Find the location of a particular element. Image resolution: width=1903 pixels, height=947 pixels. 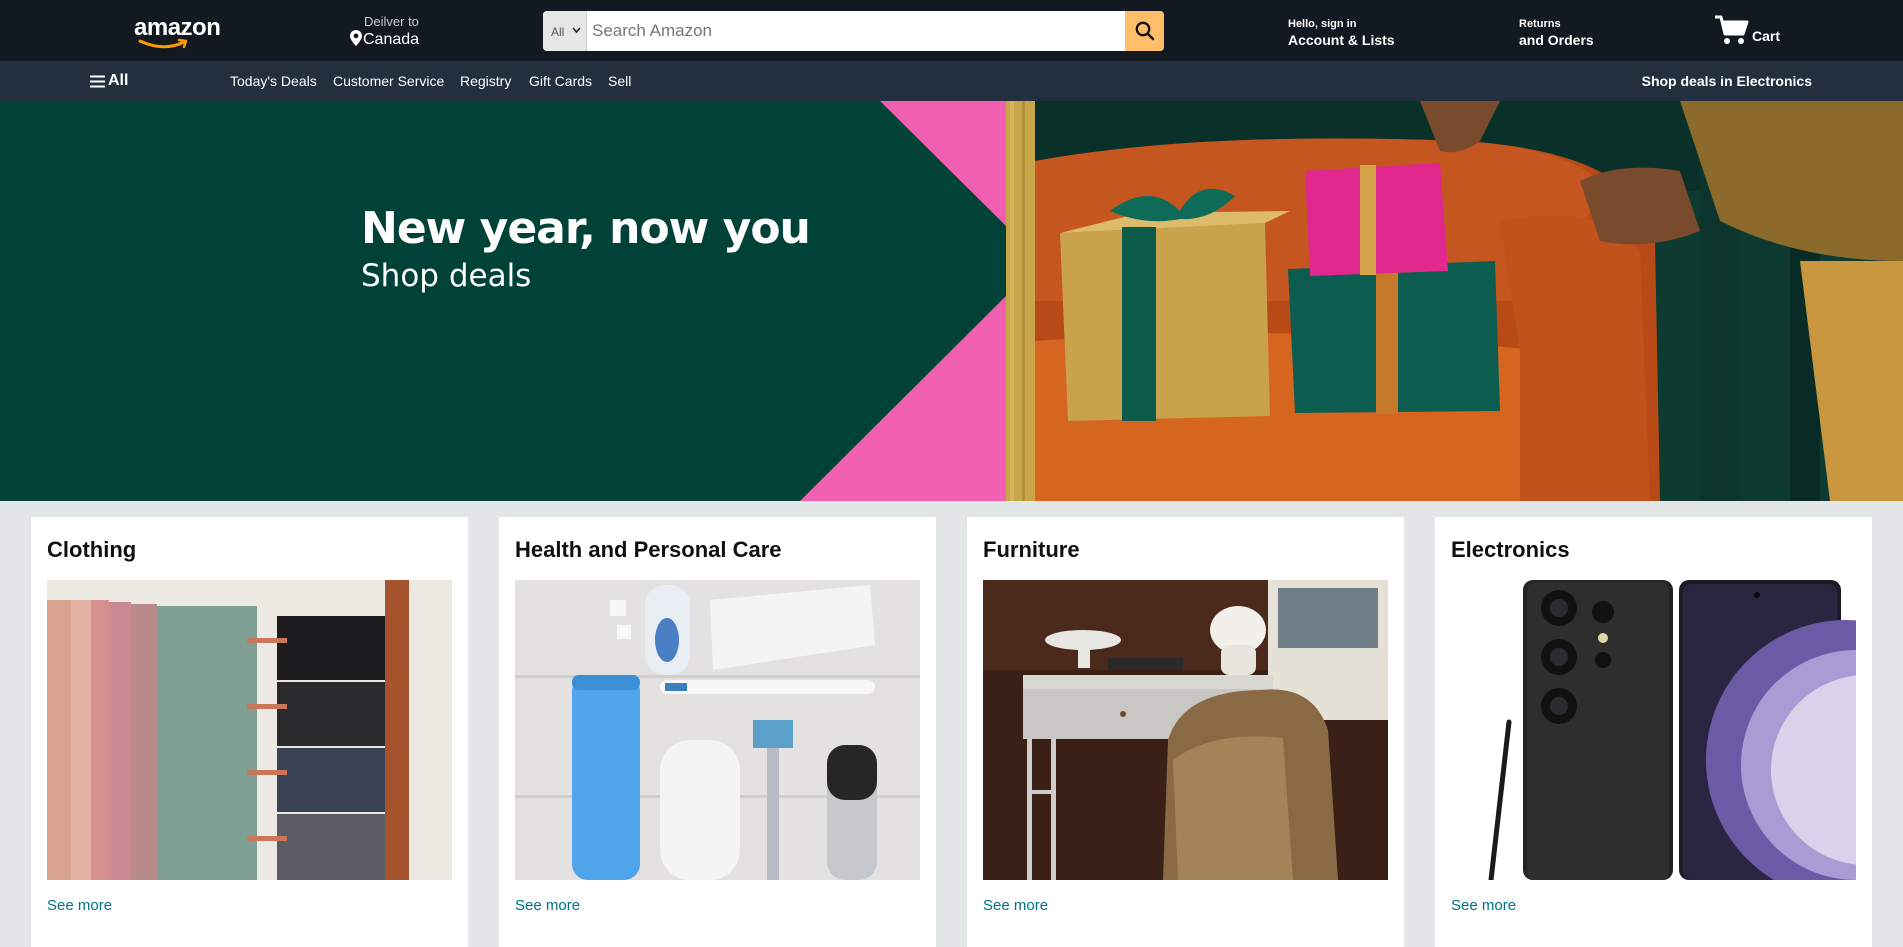

all-menu-button: All is located at coordinates (109, 81).